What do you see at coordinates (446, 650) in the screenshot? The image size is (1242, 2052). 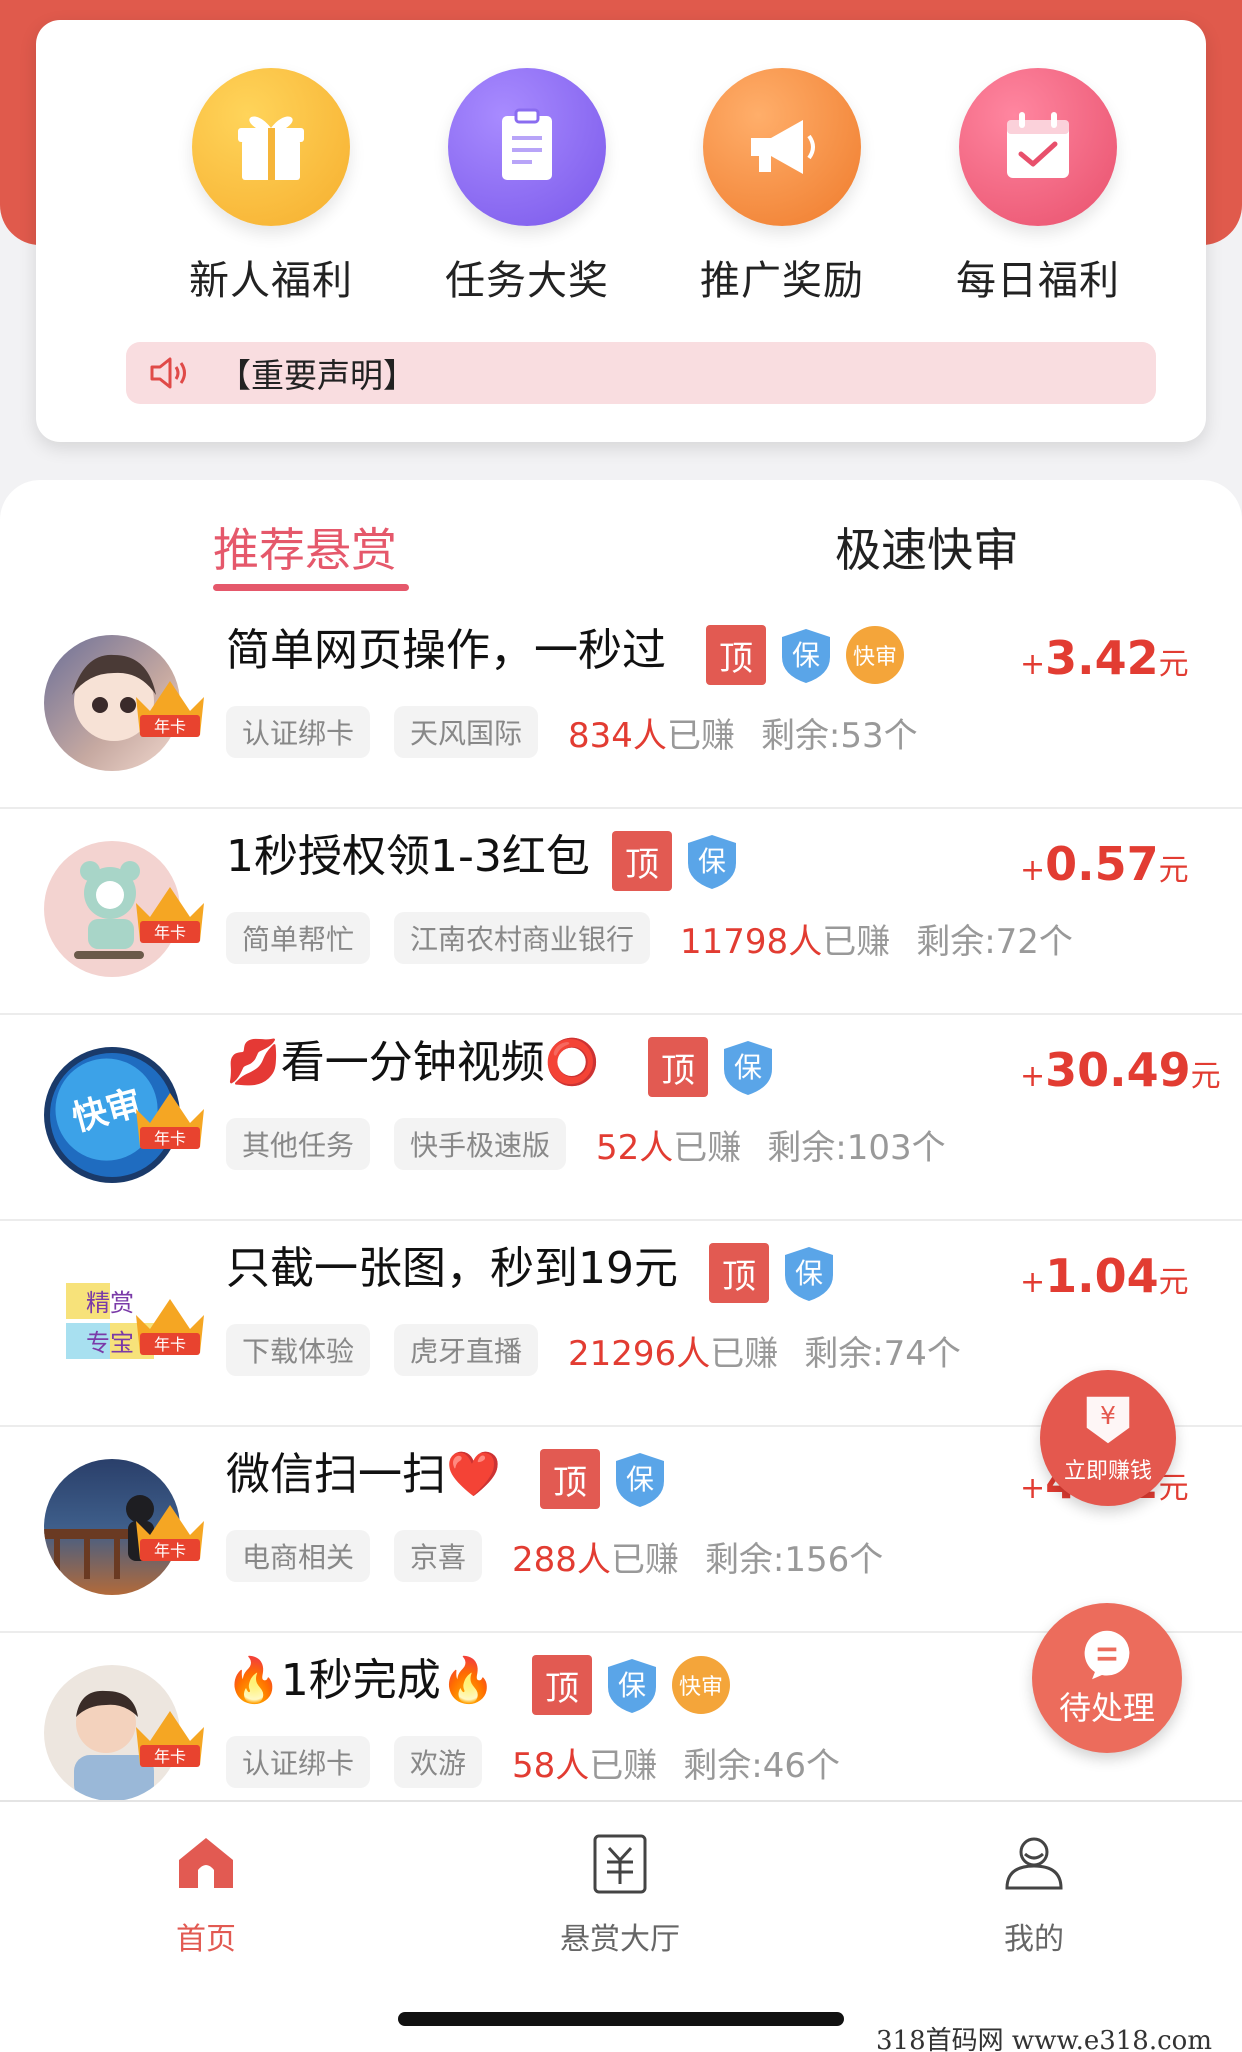 I see `task-title: 简单网页操作，一秒过` at bounding box center [446, 650].